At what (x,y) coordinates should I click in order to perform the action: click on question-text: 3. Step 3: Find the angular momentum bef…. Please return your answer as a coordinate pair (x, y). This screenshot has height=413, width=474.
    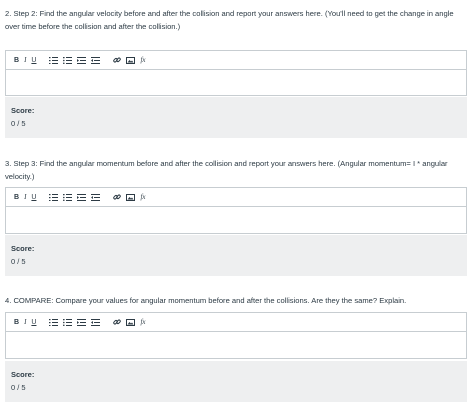
    Looking at the image, I should click on (226, 170).